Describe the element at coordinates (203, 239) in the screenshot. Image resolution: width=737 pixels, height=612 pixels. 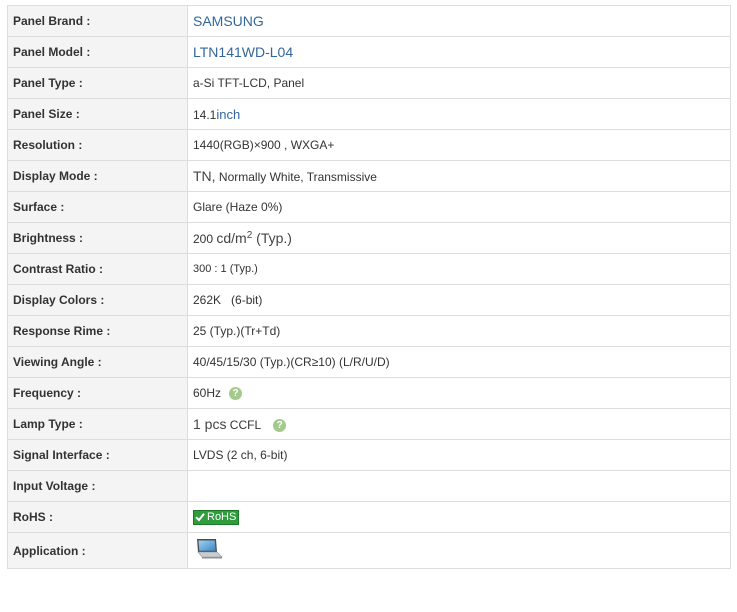
I see `brightness-value: 200` at that location.